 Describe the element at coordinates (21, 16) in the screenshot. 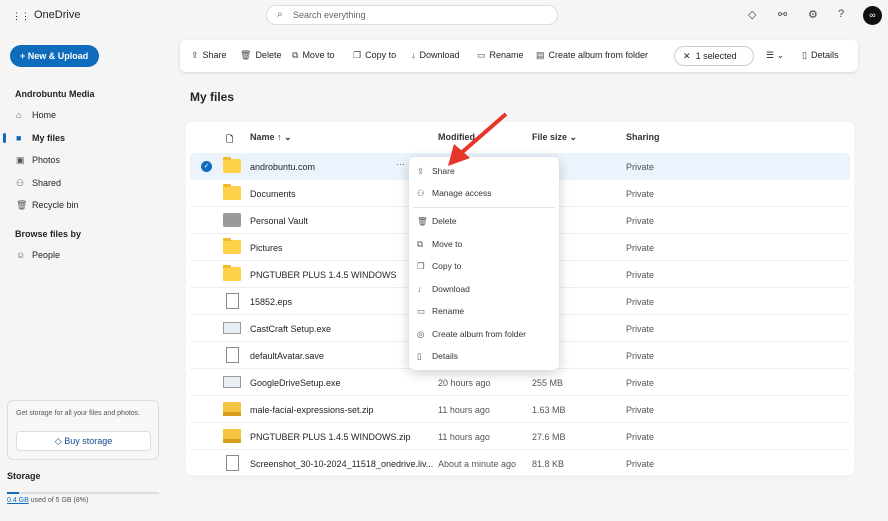

I see `app-launcher-icon: ⋮⋮` at that location.